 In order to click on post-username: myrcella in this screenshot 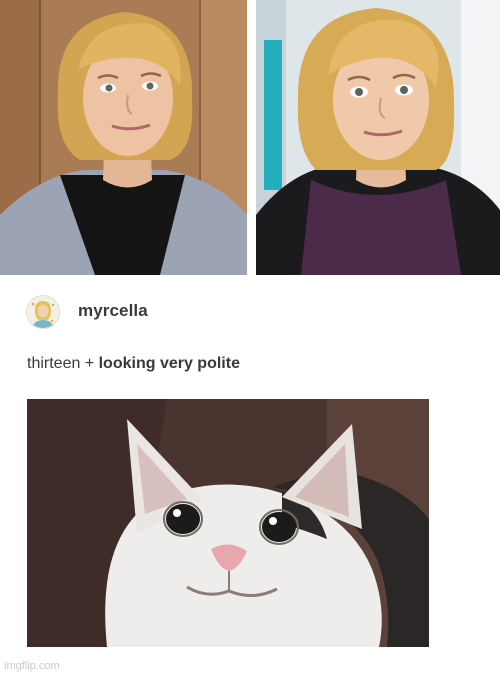, I will do `click(113, 311)`.